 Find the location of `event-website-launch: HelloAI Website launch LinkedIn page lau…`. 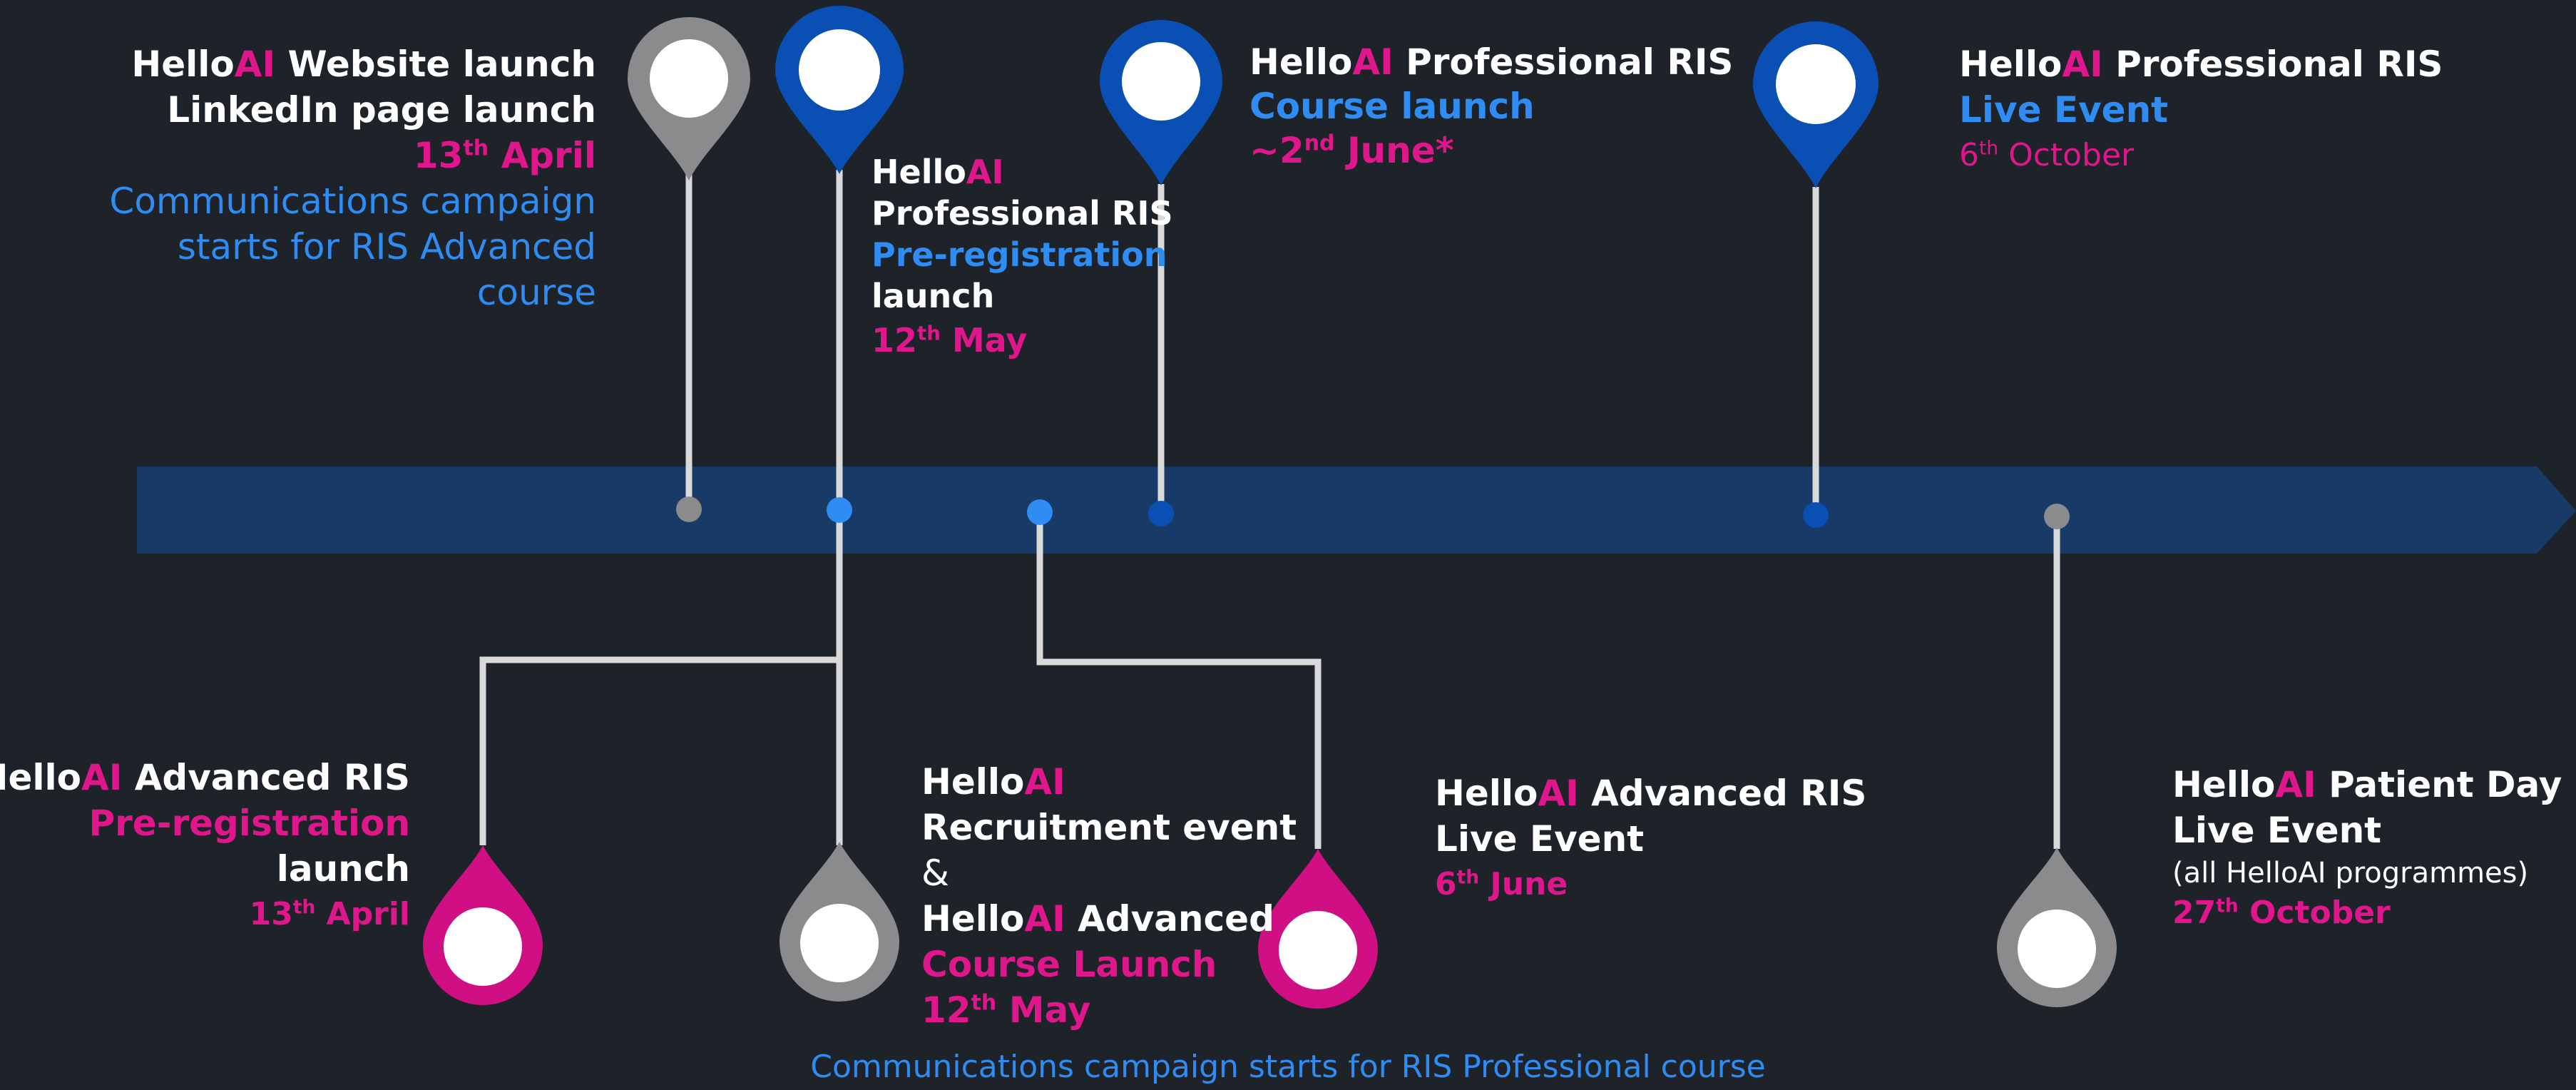

event-website-launch: HelloAI Website launch LinkedIn page lau… is located at coordinates (352, 178).